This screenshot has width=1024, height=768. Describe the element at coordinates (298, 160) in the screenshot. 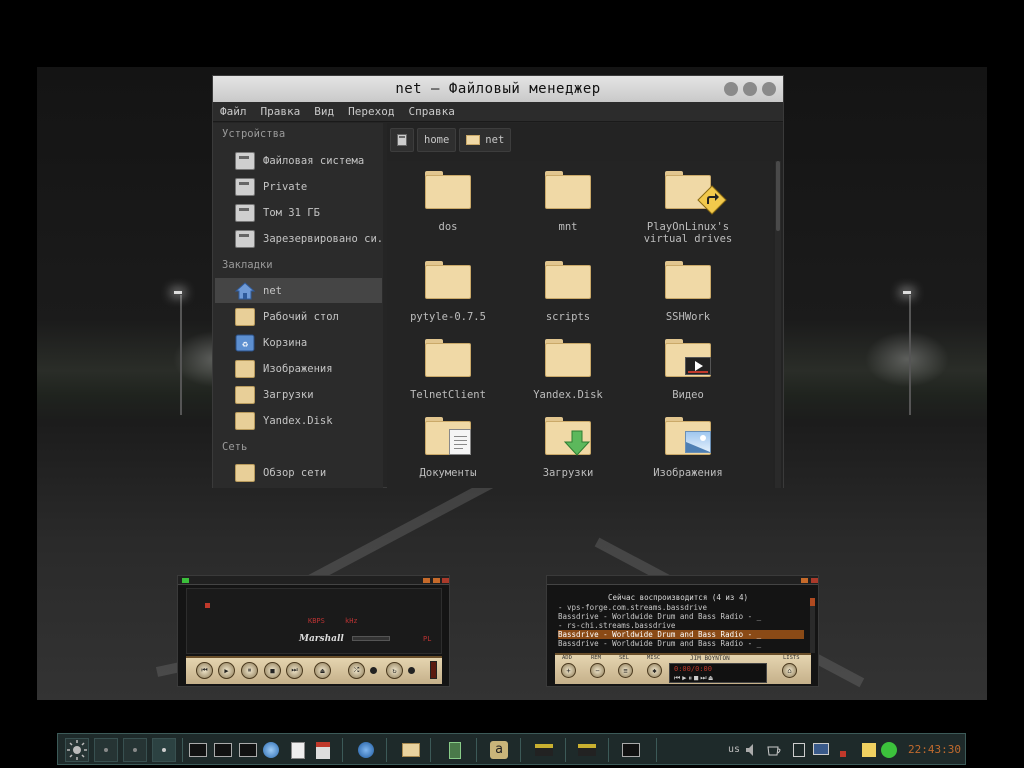

I see `sidebar-item-filesystem: Файловая система` at that location.